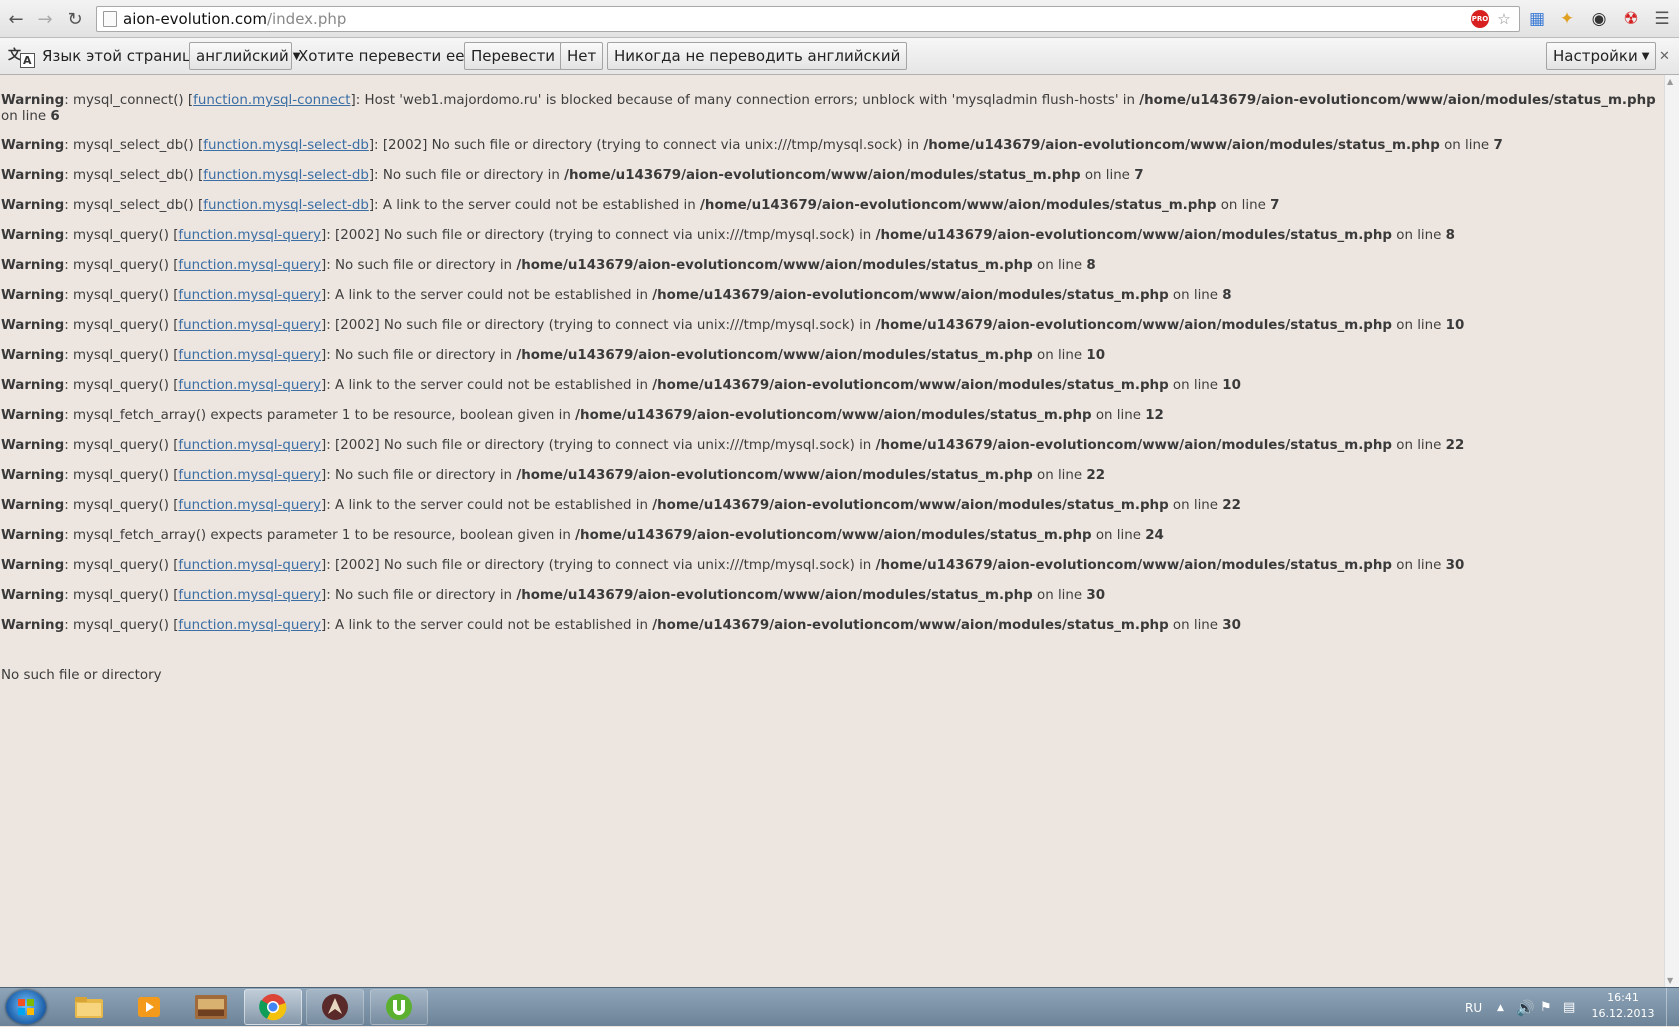  I want to click on page-scrollbar: ▲ ▼, so click(1671, 531).